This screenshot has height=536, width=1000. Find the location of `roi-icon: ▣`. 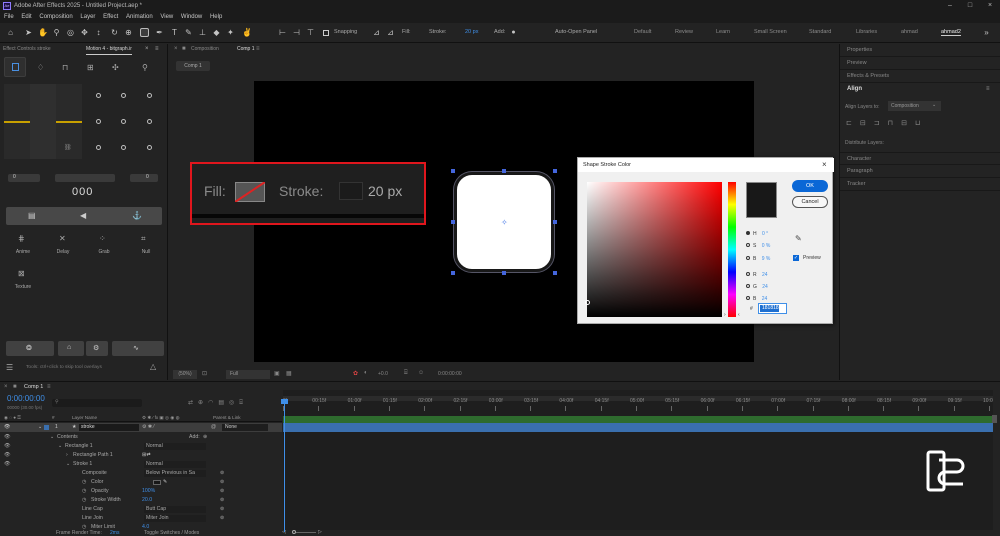

roi-icon: ▣ is located at coordinates (277, 373).